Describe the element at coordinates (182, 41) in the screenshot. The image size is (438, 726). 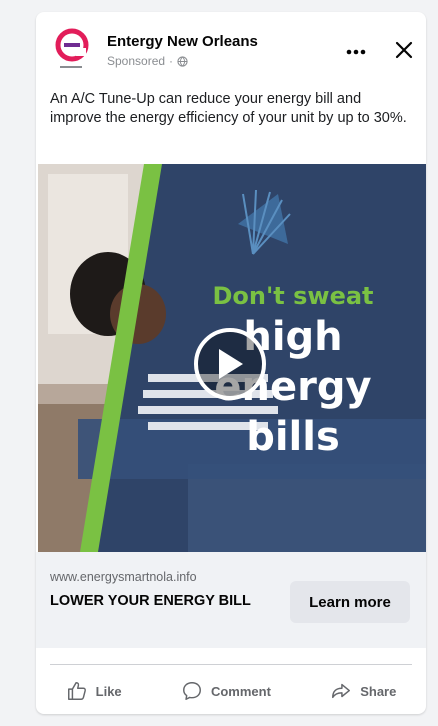
I see `page-name: Entergy New Orleans` at that location.